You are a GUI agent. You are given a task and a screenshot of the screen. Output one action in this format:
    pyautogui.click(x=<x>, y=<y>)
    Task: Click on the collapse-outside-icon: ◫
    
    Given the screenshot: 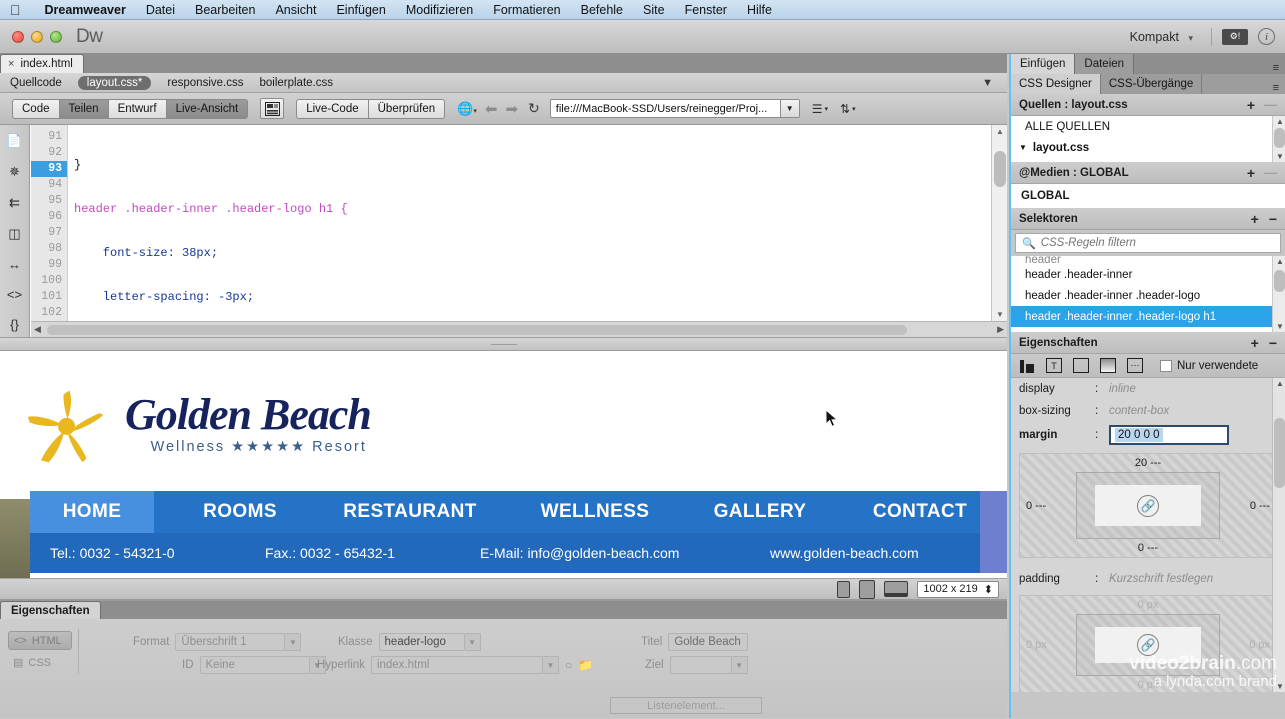 What is the action you would take?
    pyautogui.click(x=14, y=234)
    